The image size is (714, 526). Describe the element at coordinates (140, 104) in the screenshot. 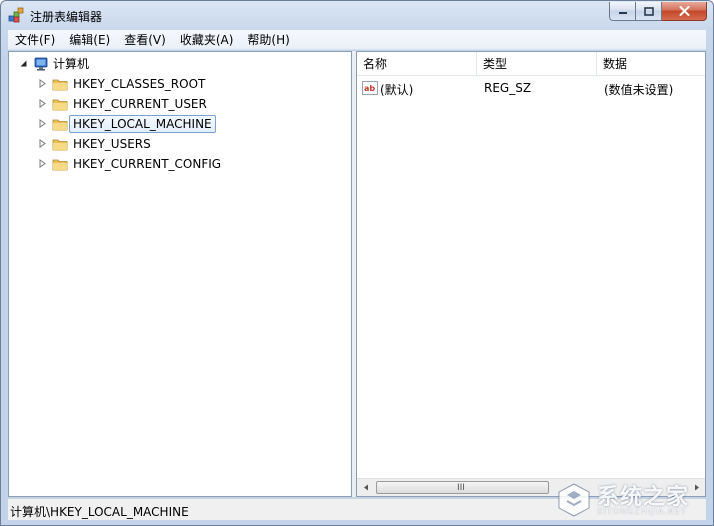

I see `tree-label-hive: HKEY_CURRENT_USER` at that location.